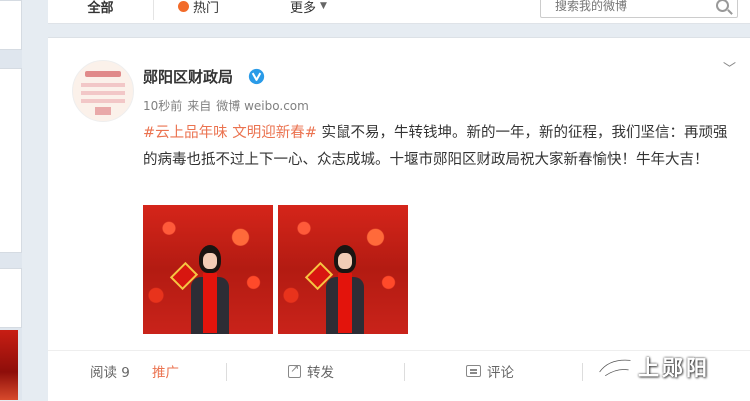 This screenshot has height=401, width=750. What do you see at coordinates (674, 368) in the screenshot?
I see `watermark-text: 上郧阳` at bounding box center [674, 368].